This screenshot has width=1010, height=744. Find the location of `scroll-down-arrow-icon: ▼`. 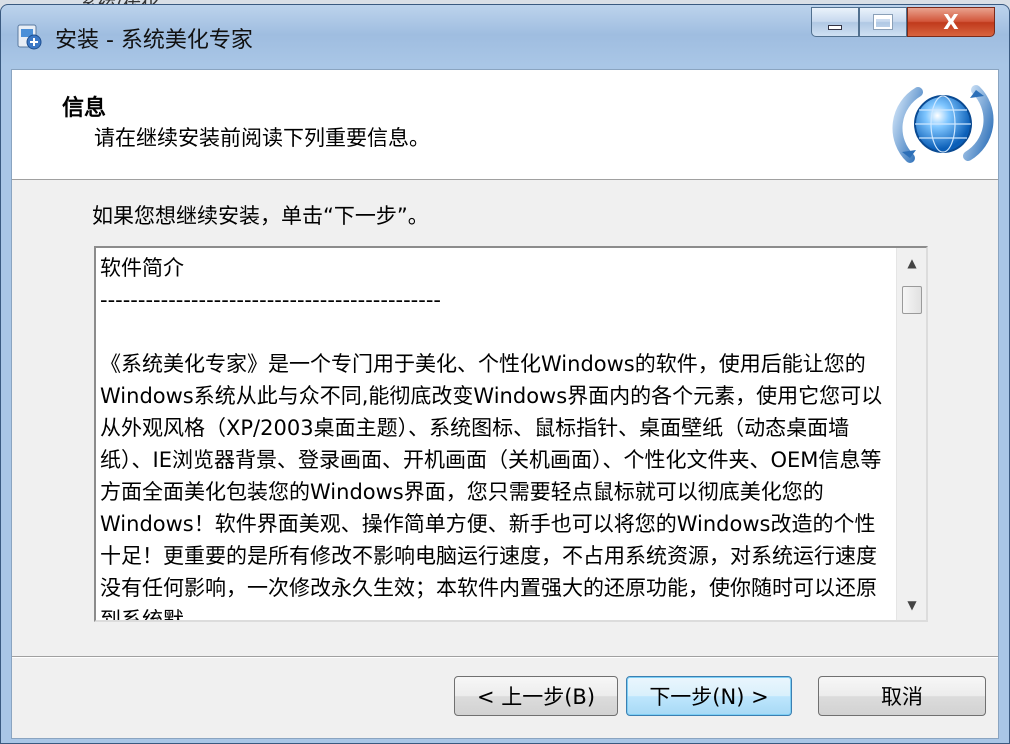

scroll-down-arrow-icon: ▼ is located at coordinates (911, 605).